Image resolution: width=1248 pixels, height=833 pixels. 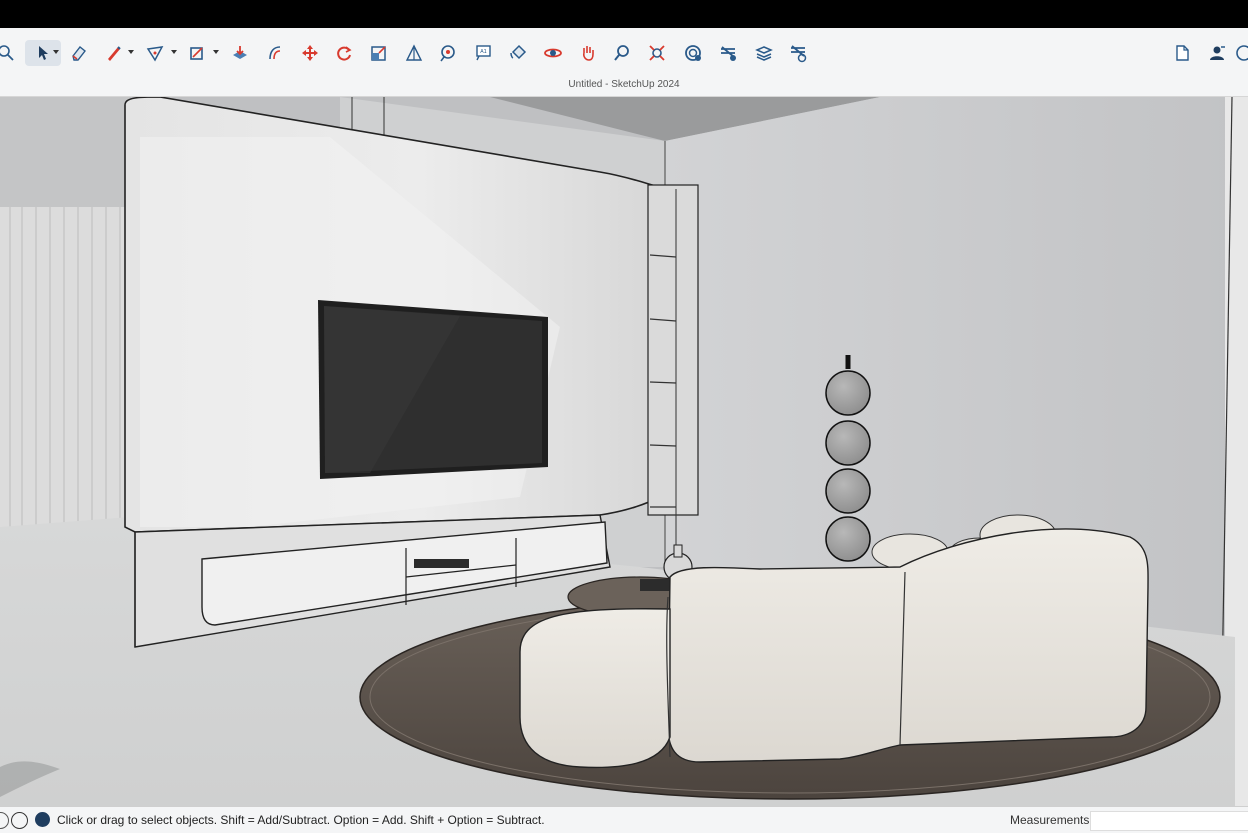 What do you see at coordinates (4, 820) in the screenshot?
I see `geolocation-icon` at bounding box center [4, 820].